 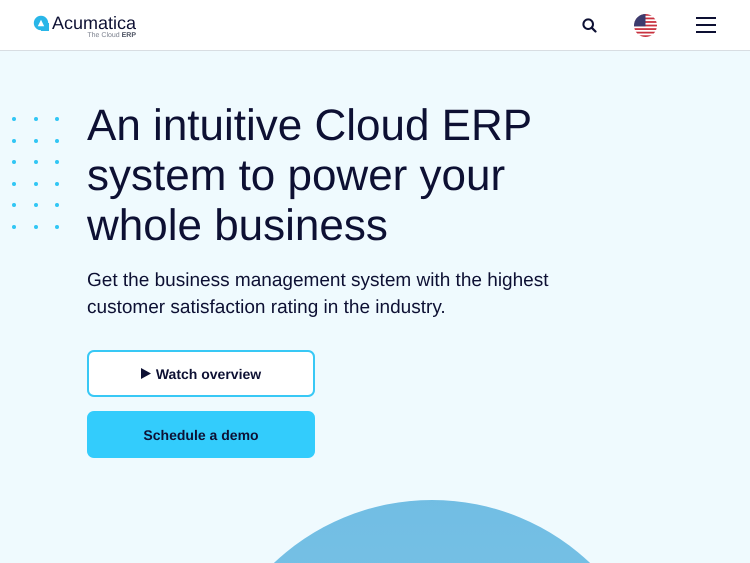 What do you see at coordinates (94, 23) in the screenshot?
I see `logo-wordmark: Acumatica` at bounding box center [94, 23].